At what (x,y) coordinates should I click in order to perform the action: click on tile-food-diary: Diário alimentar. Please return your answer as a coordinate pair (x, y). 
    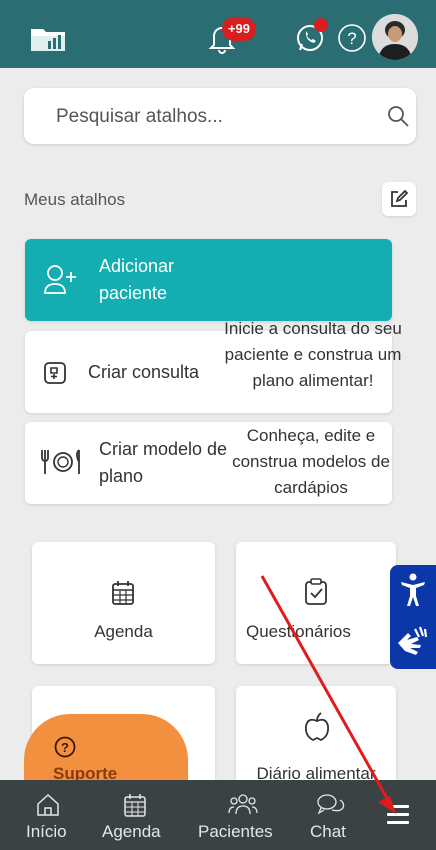
    Looking at the image, I should click on (316, 736).